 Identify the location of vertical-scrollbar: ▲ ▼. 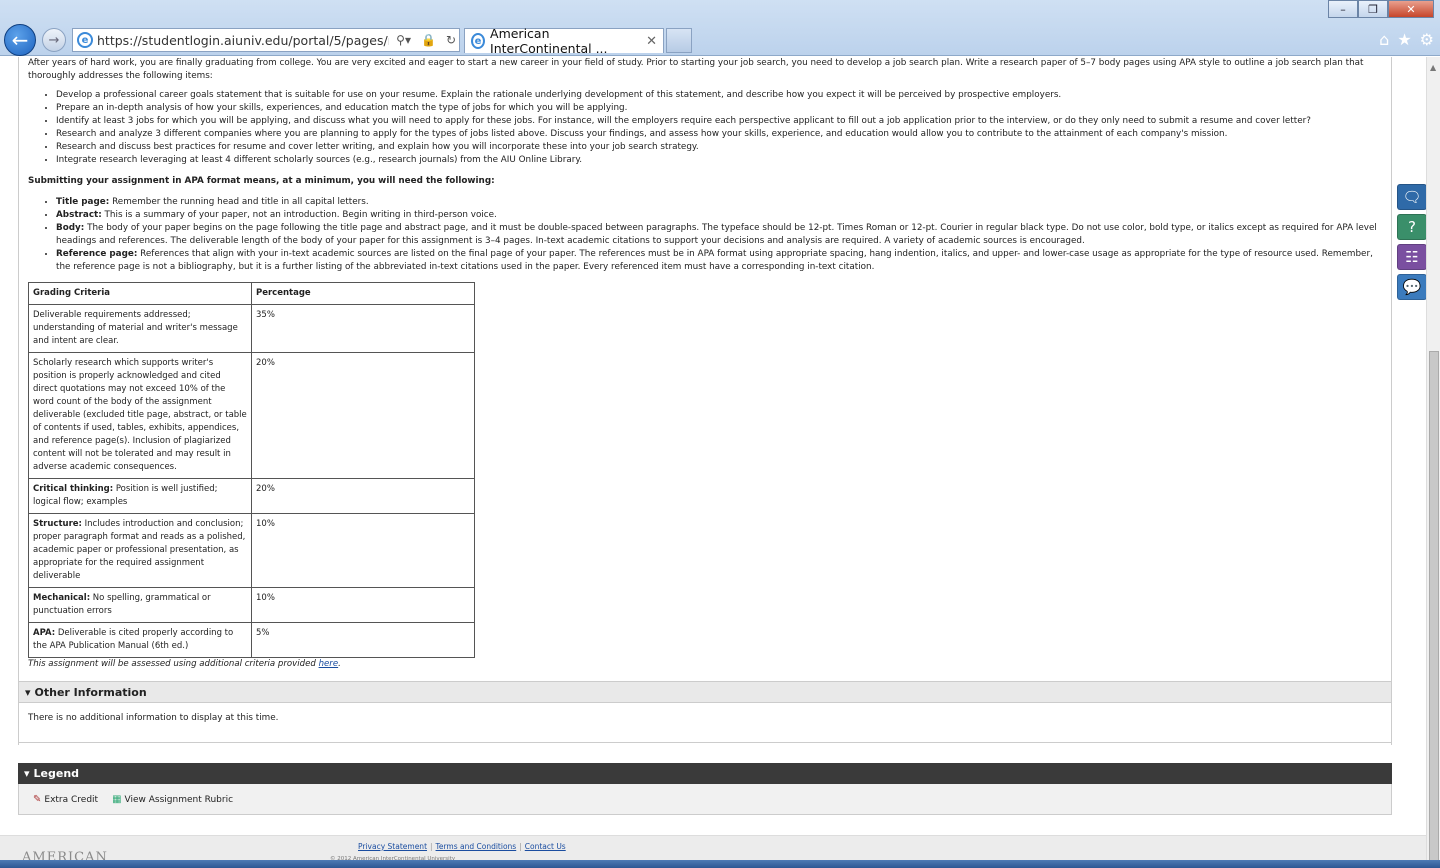
(1433, 462).